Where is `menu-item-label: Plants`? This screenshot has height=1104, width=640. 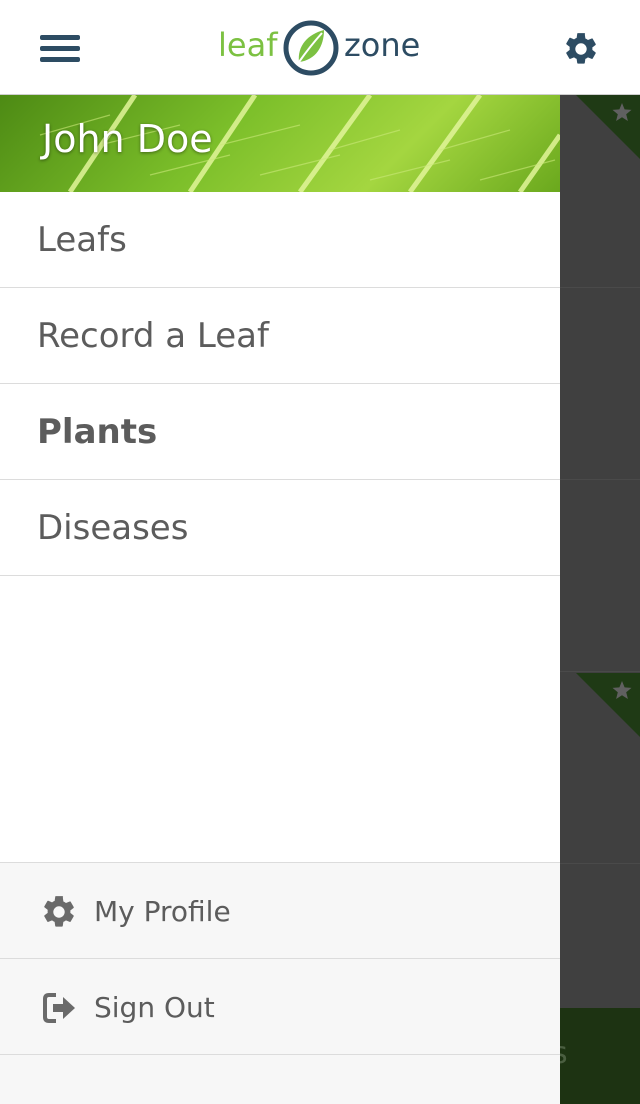 menu-item-label: Plants is located at coordinates (97, 432).